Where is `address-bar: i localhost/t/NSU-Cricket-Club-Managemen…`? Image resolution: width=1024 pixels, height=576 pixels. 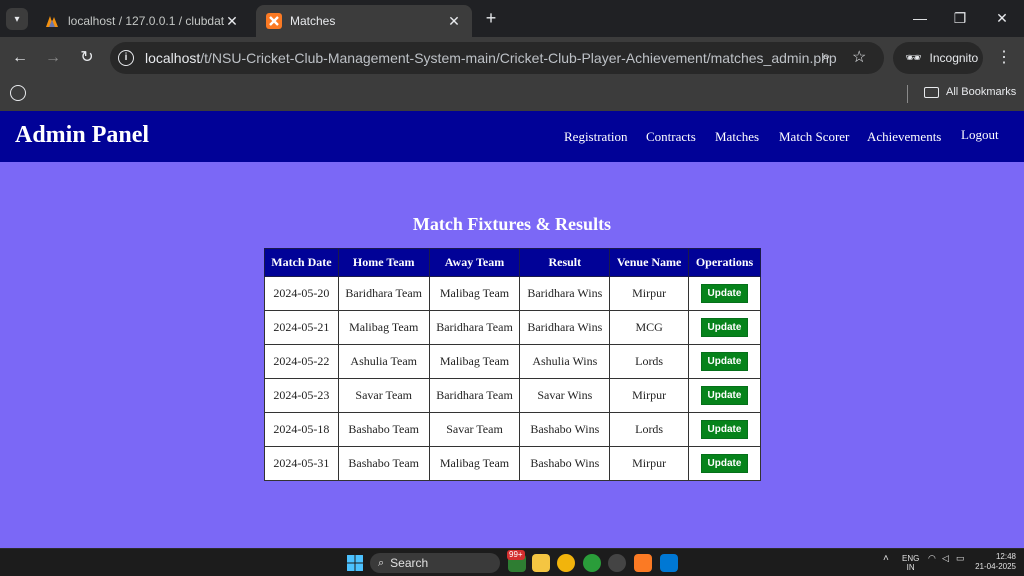 address-bar: i localhost/t/NSU-Cricket-Club-Managemen… is located at coordinates (497, 58).